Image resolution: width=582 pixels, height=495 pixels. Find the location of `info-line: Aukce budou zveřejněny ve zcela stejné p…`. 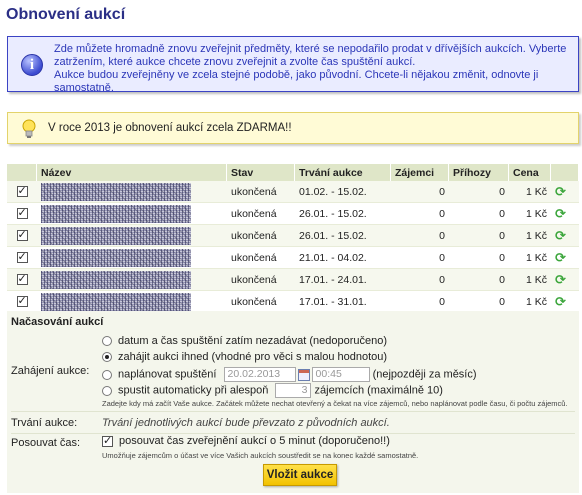

info-line: Aukce budou zveřejněny ve zcela stejné p… is located at coordinates (296, 81).